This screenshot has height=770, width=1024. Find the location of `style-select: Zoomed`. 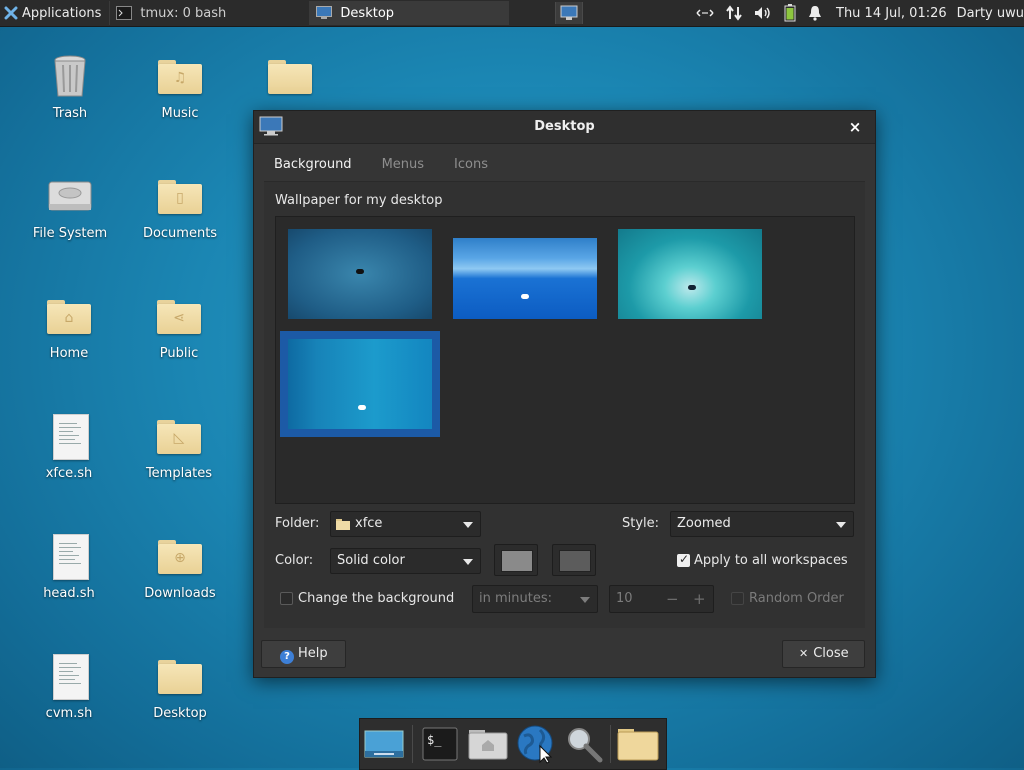

style-select: Zoomed is located at coordinates (762, 524).